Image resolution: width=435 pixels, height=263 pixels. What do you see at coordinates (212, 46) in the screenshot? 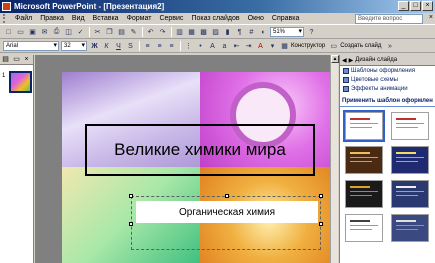
I see `increase-font-icon: A` at bounding box center [212, 46].